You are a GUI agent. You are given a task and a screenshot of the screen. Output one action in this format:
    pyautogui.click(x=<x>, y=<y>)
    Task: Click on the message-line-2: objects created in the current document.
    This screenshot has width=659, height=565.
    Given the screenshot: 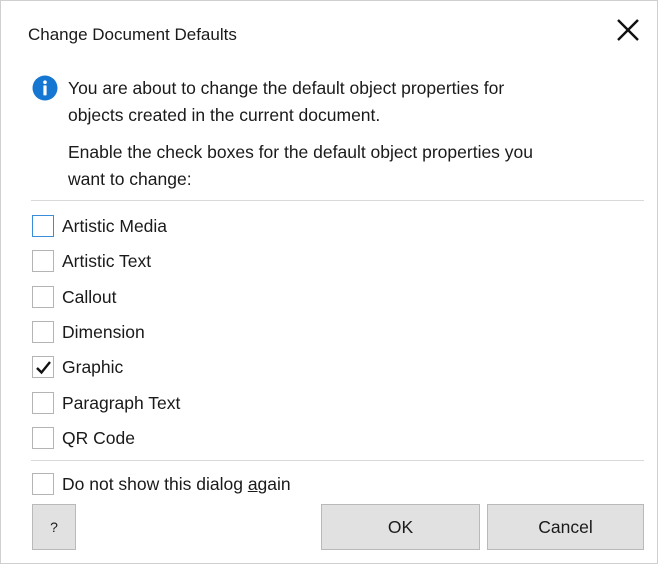 What is the action you would take?
    pyautogui.click(x=224, y=115)
    